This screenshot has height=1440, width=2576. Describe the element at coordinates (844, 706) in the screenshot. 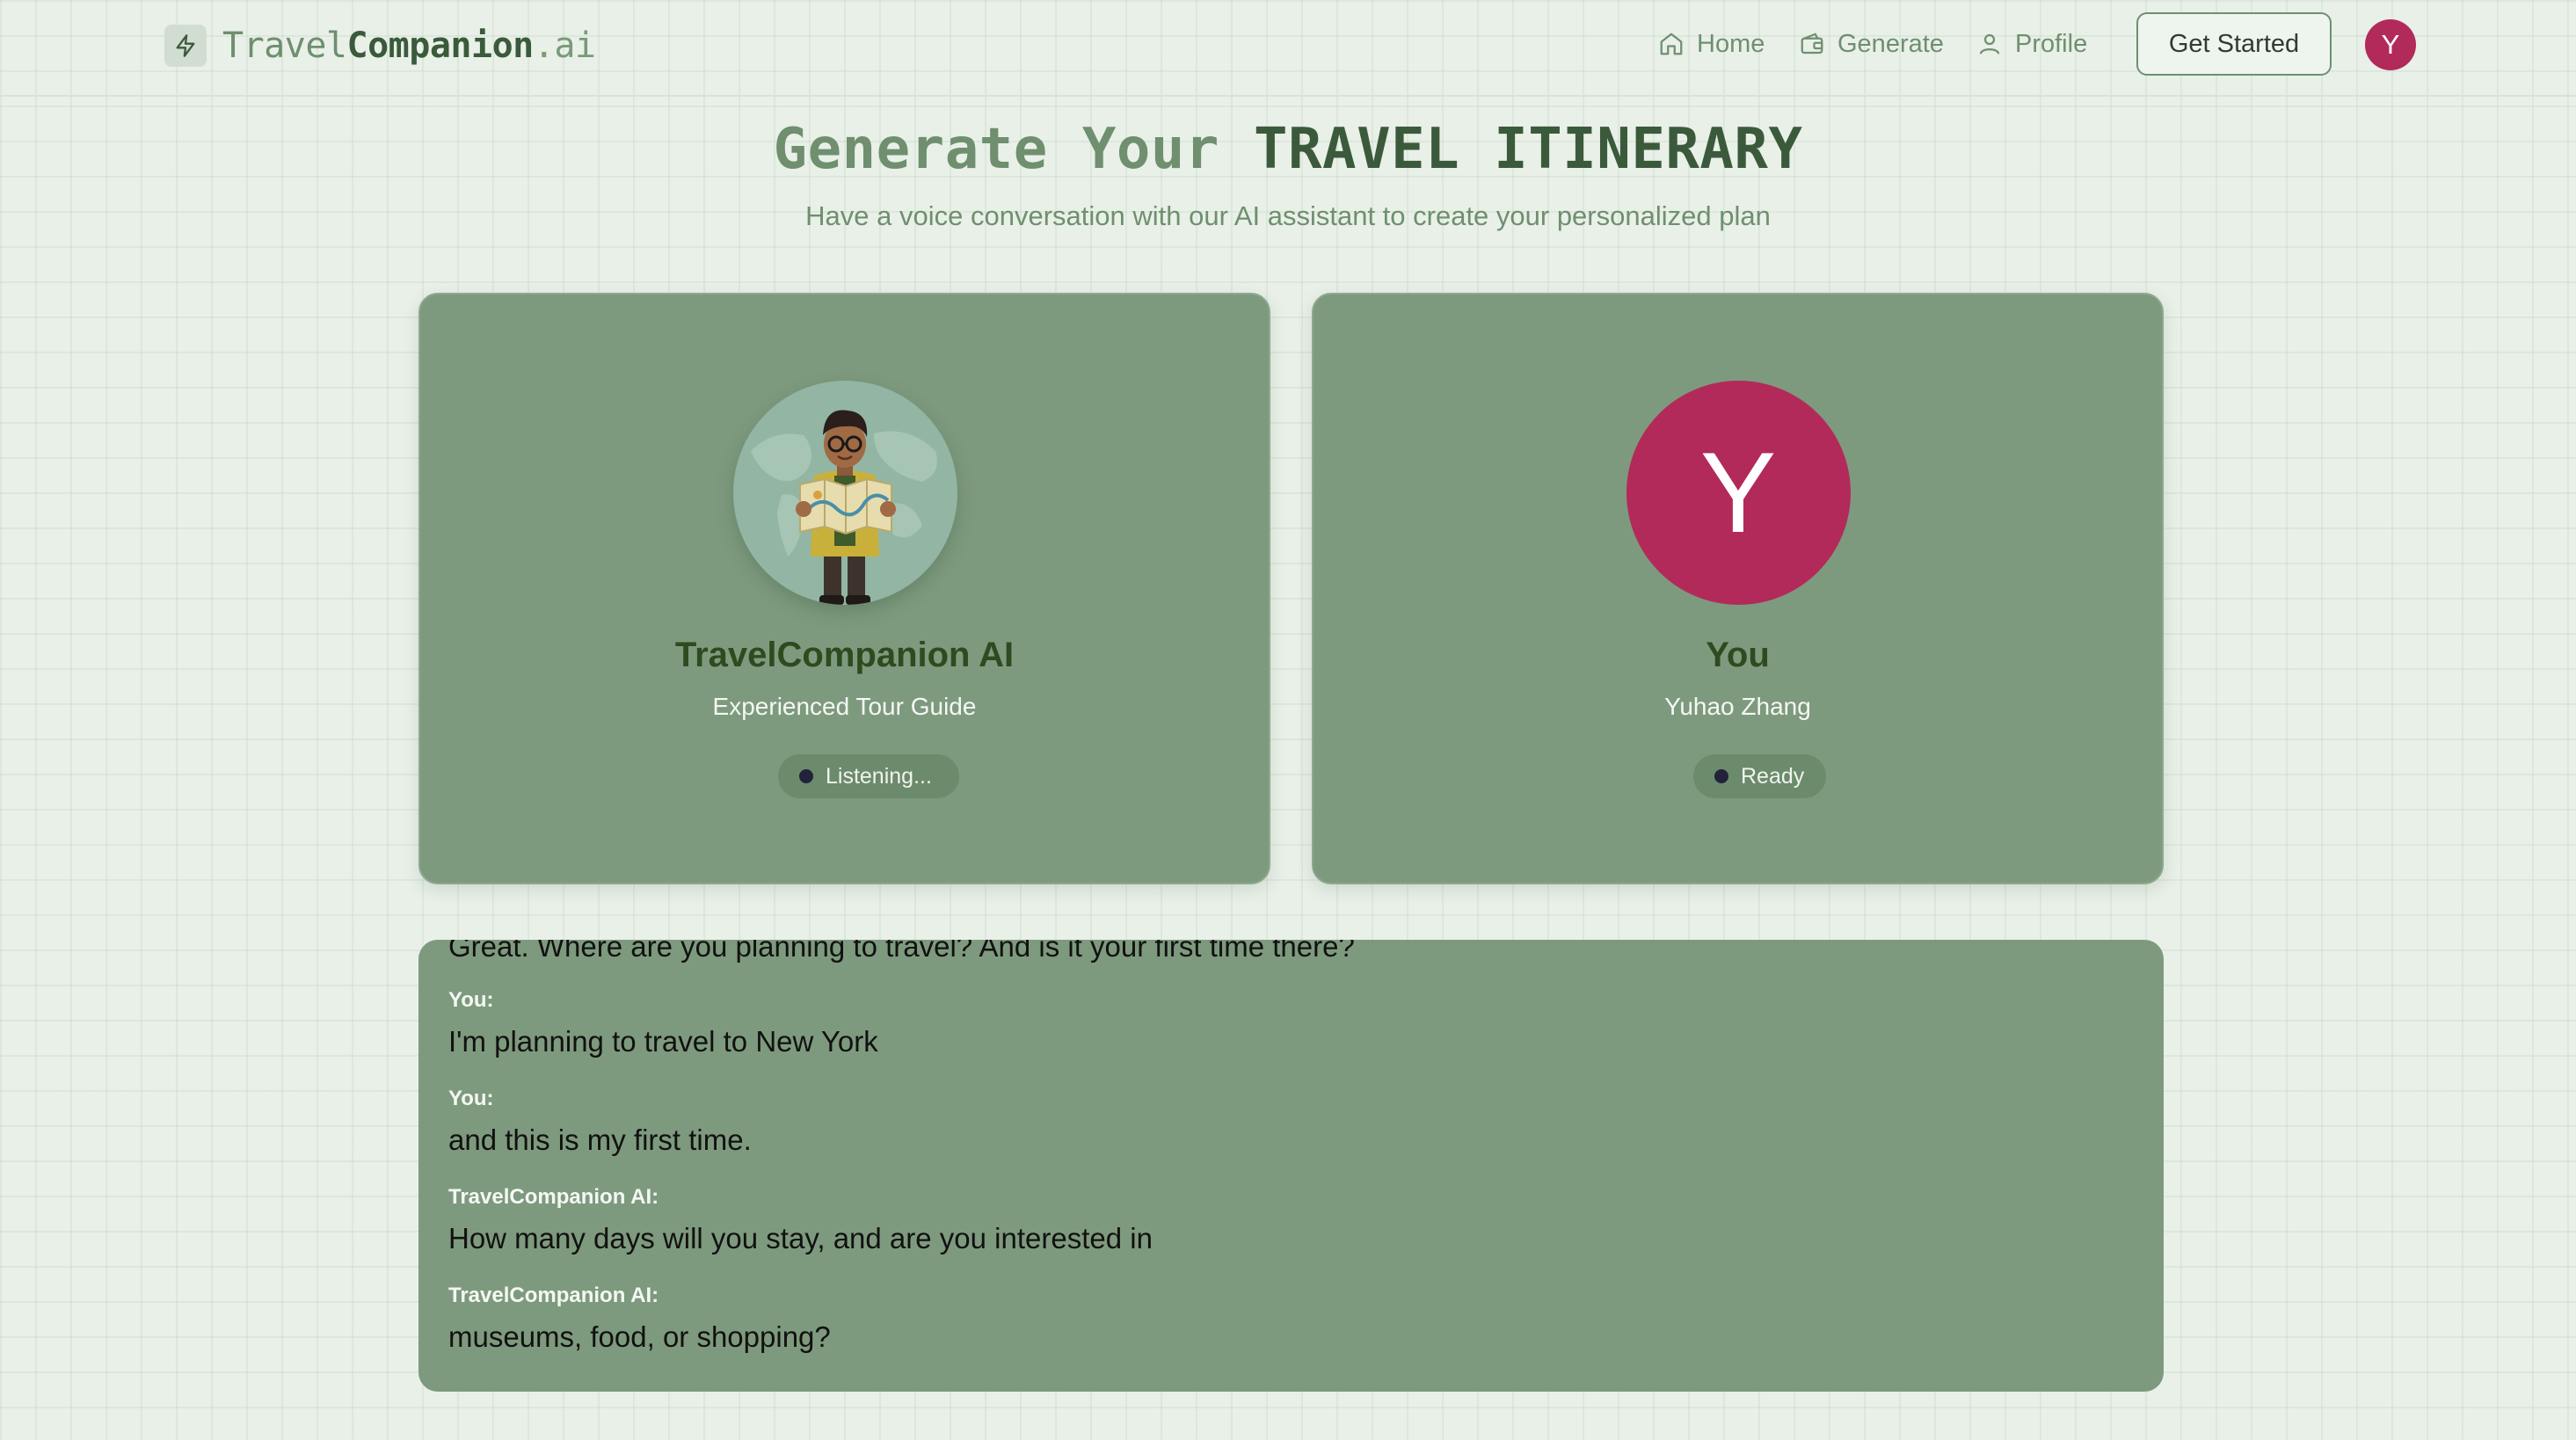

I see `ai-agent-role: Experienced Tour Guide` at that location.